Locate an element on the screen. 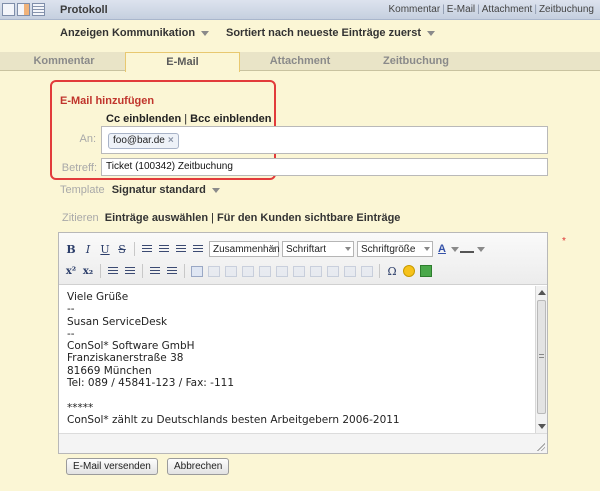  italic-button: I is located at coordinates (88, 249).